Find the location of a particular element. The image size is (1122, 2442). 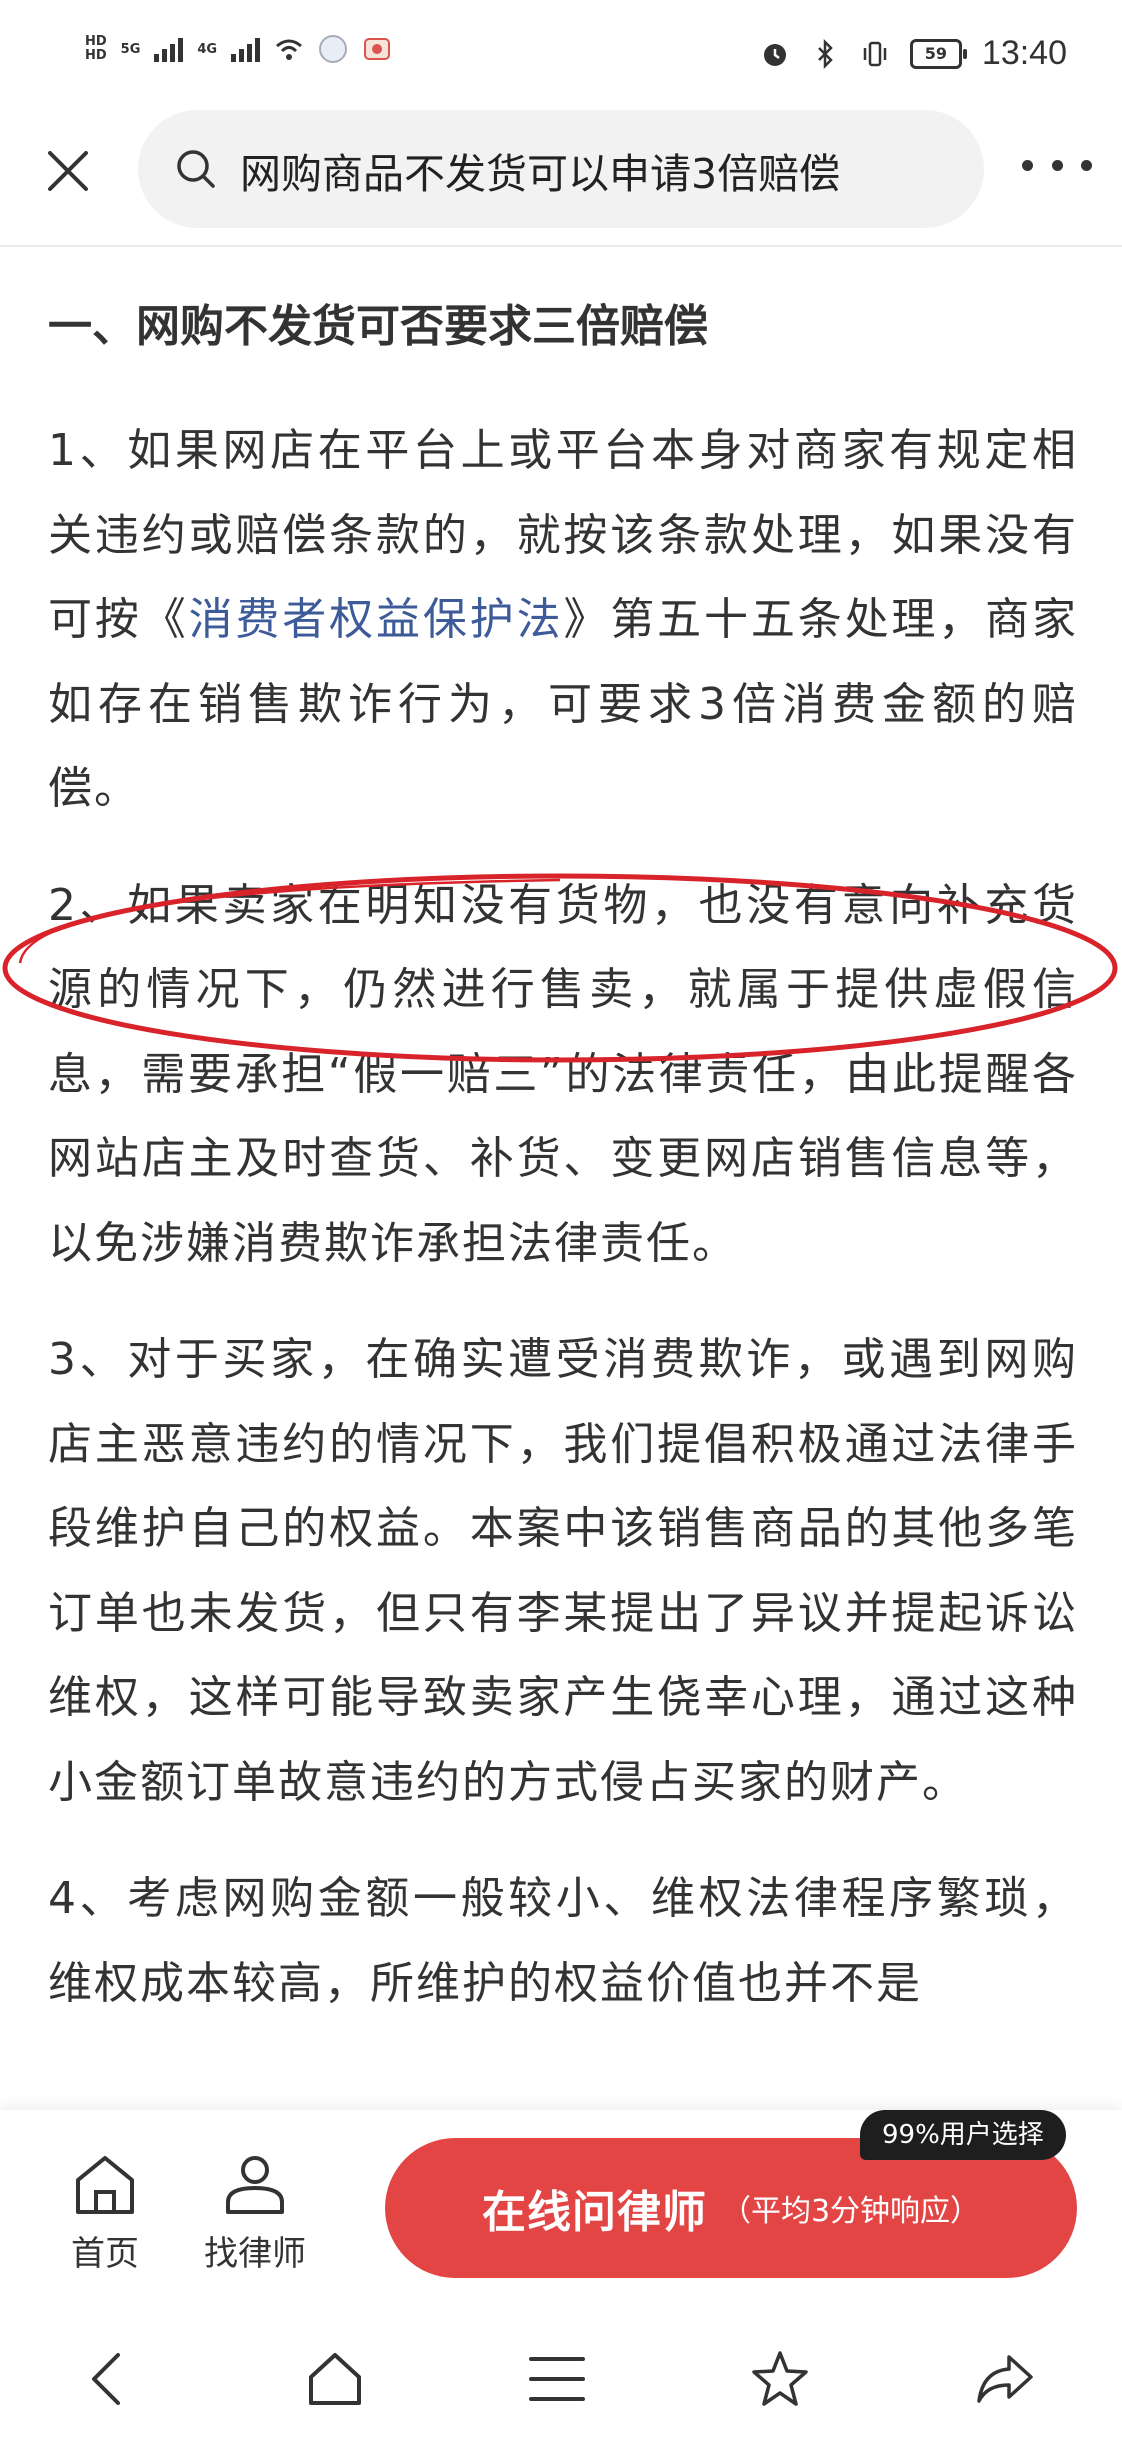

nav-find-lawyer-button: 找律师 is located at coordinates (255, 2212).